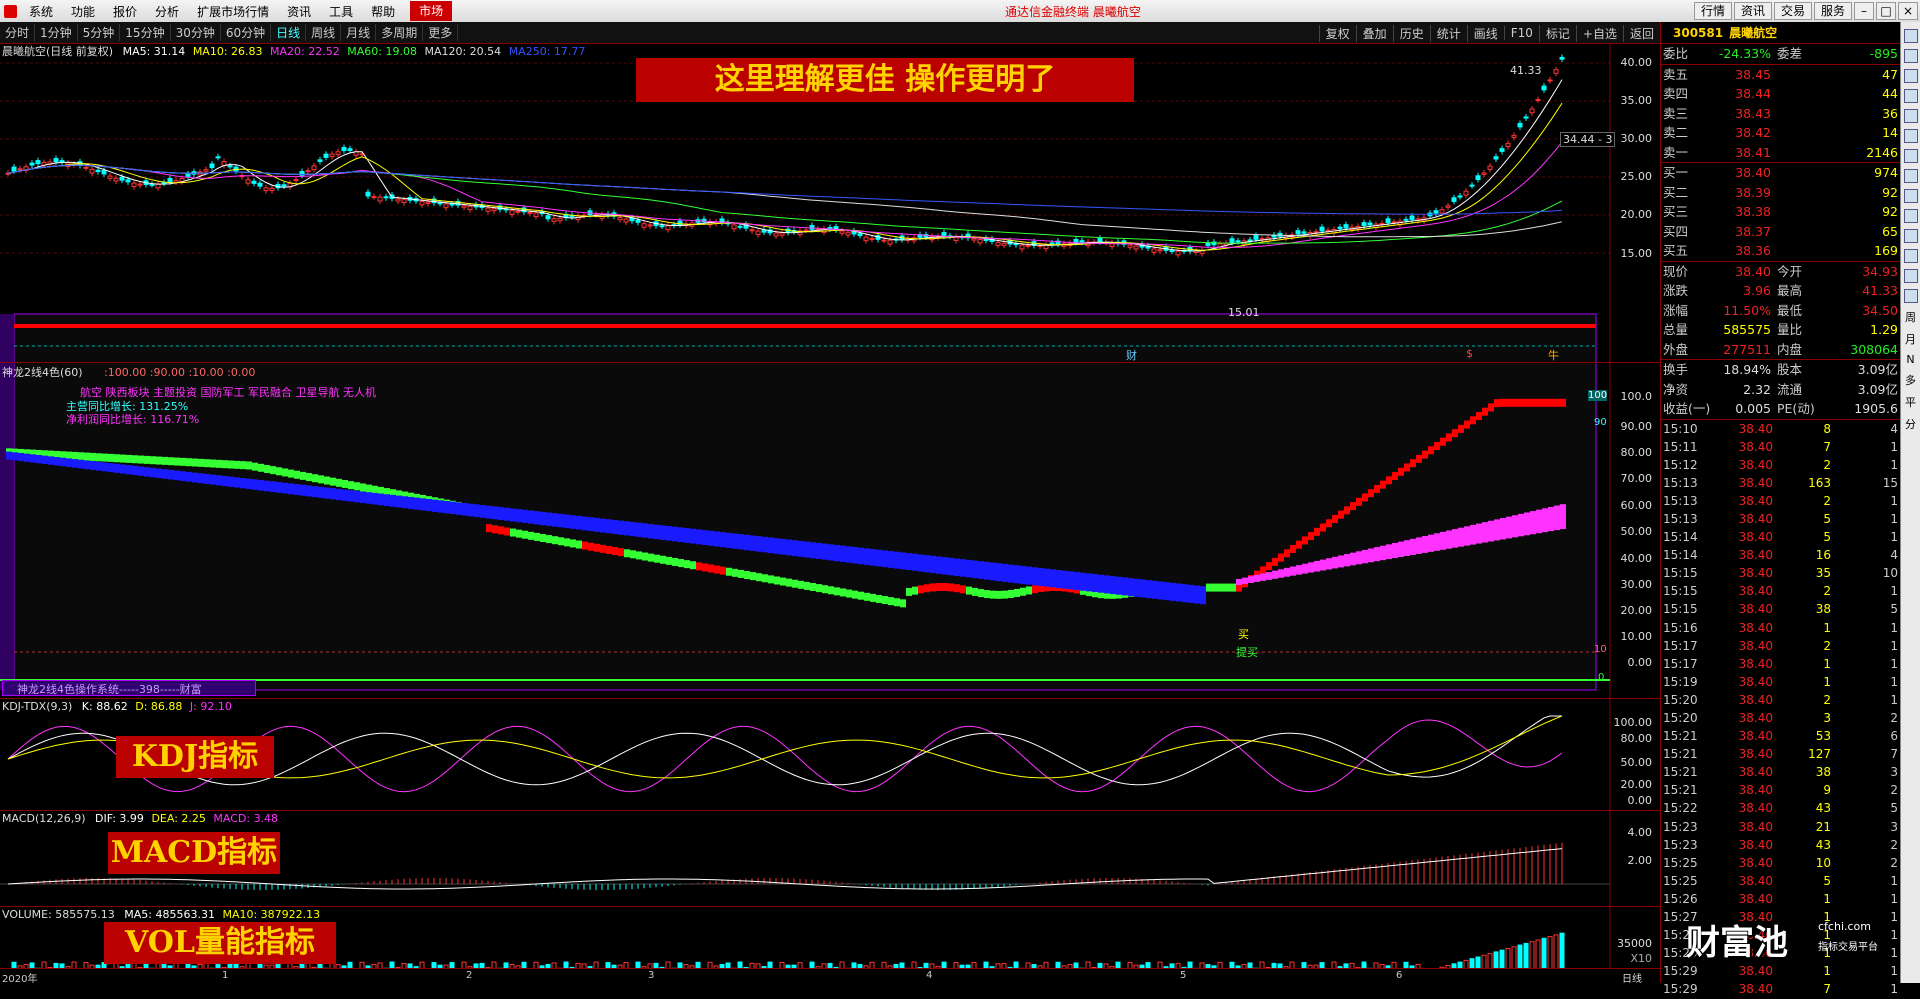 The height and width of the screenshot is (999, 1920). I want to click on bid-row: 买五 38.36 169, so click(1780, 251).